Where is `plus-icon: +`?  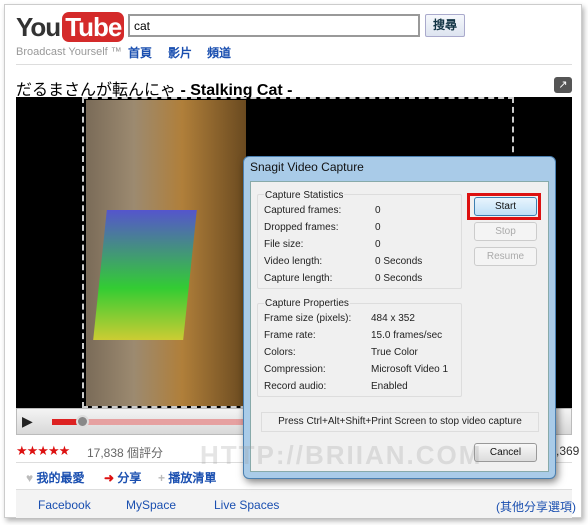 plus-icon: + is located at coordinates (162, 478).